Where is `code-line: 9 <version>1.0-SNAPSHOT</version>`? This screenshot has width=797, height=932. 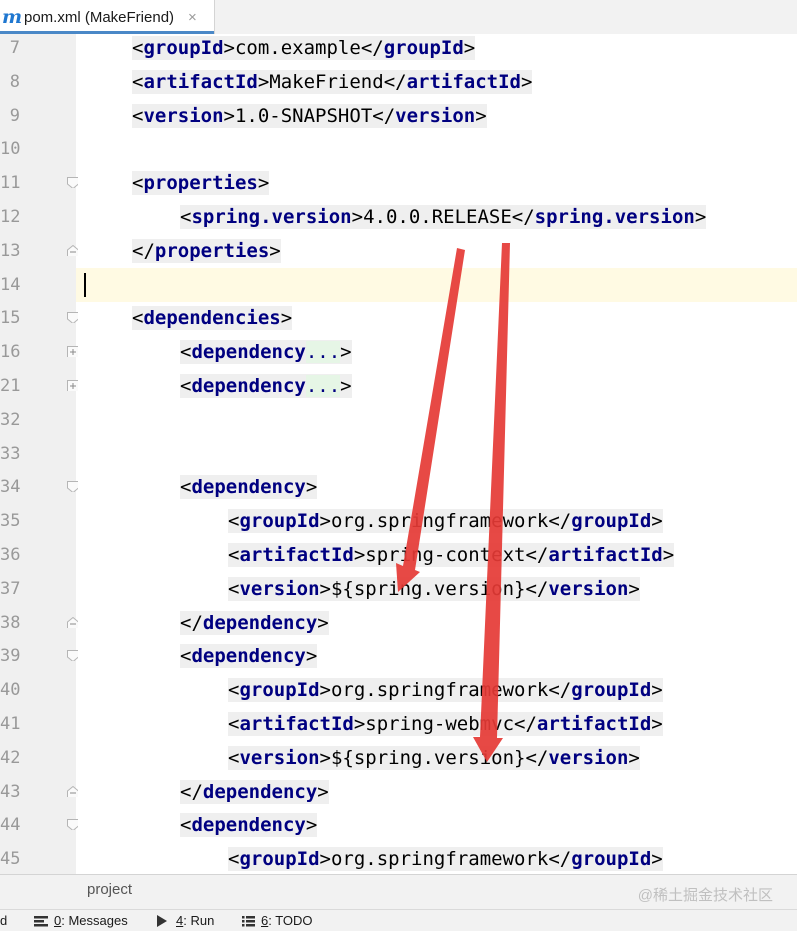 code-line: 9 <version>1.0-SNAPSHOT</version> is located at coordinates (398, 116).